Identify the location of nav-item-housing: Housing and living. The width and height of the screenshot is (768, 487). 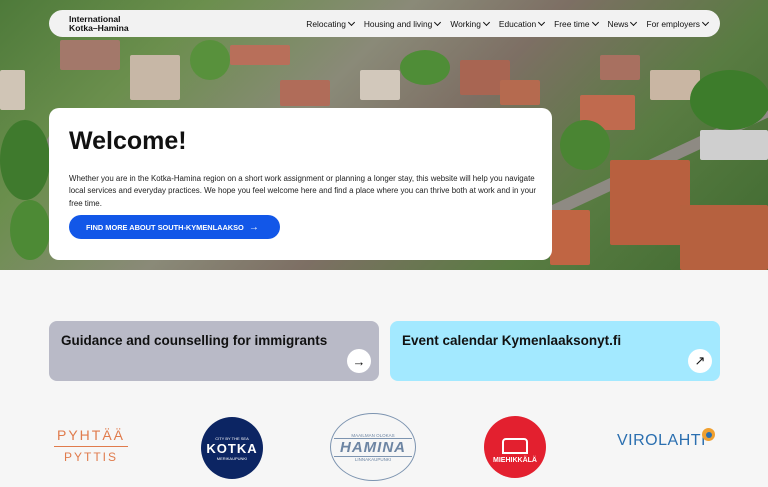
(403, 23).